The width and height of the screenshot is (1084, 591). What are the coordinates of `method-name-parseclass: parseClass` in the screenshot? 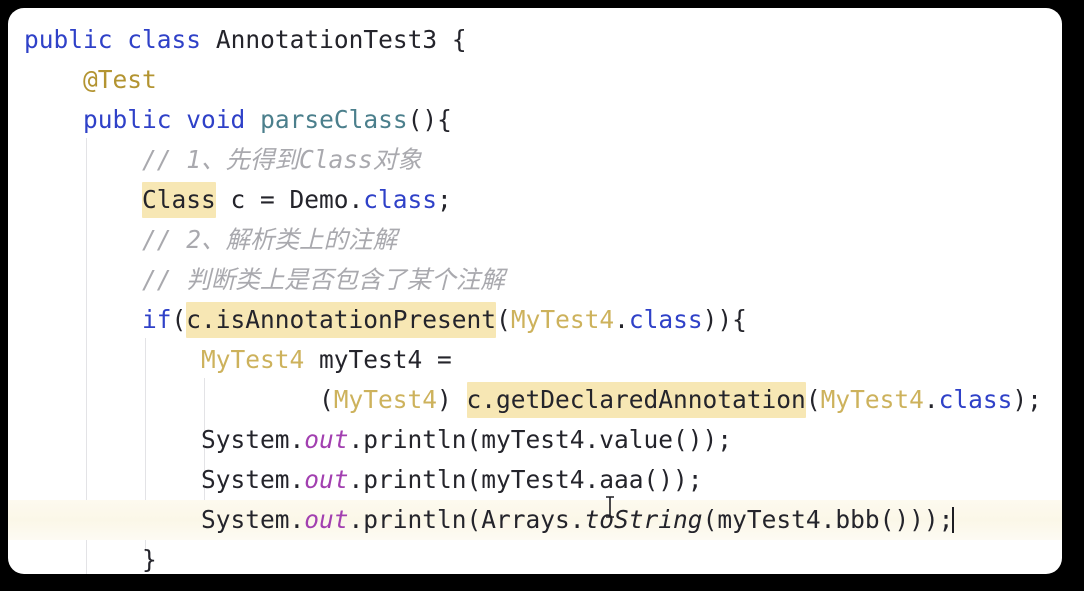 It's located at (334, 119).